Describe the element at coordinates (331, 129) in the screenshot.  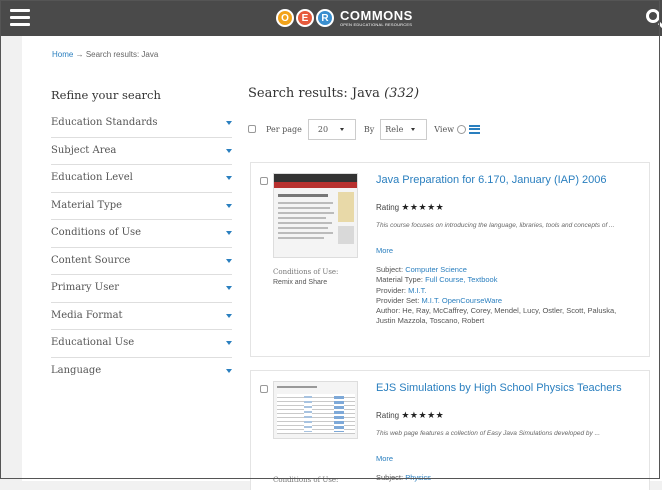
I see `per-page-select: 20` at that location.